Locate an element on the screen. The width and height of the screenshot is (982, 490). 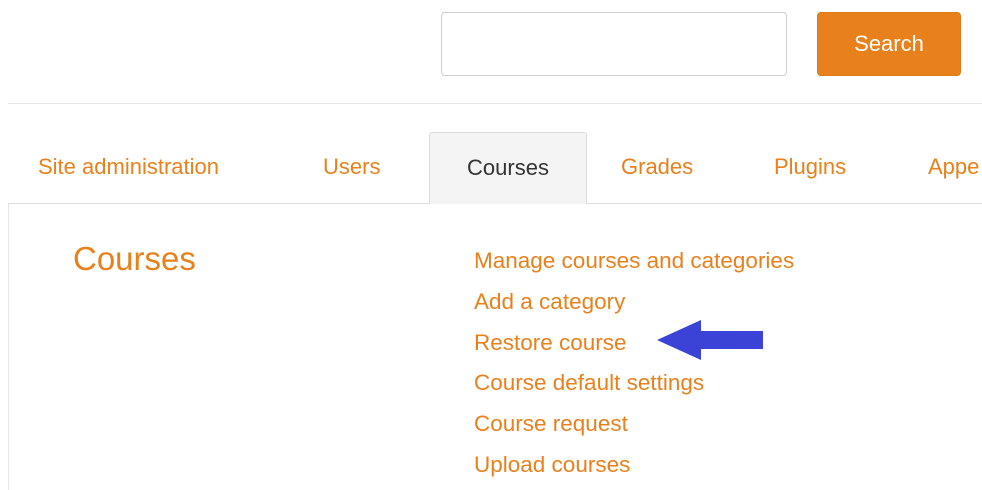
arrow-left-icon is located at coordinates (710, 340).